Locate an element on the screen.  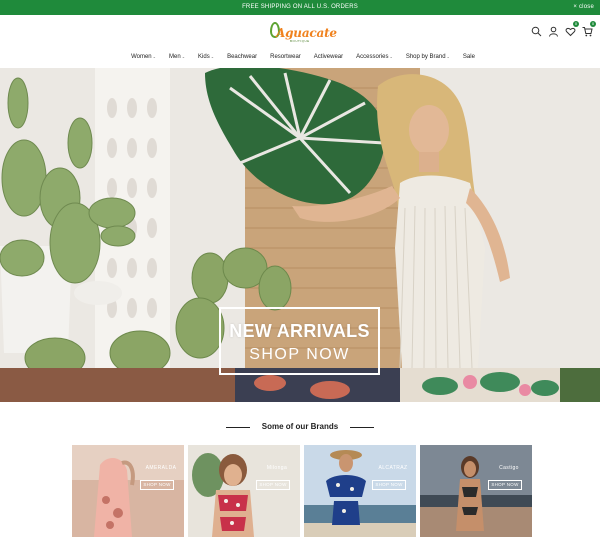
promo-message: FREE SHIPPING ON ALL U.S. ORDERS is located at coordinates (300, 7).